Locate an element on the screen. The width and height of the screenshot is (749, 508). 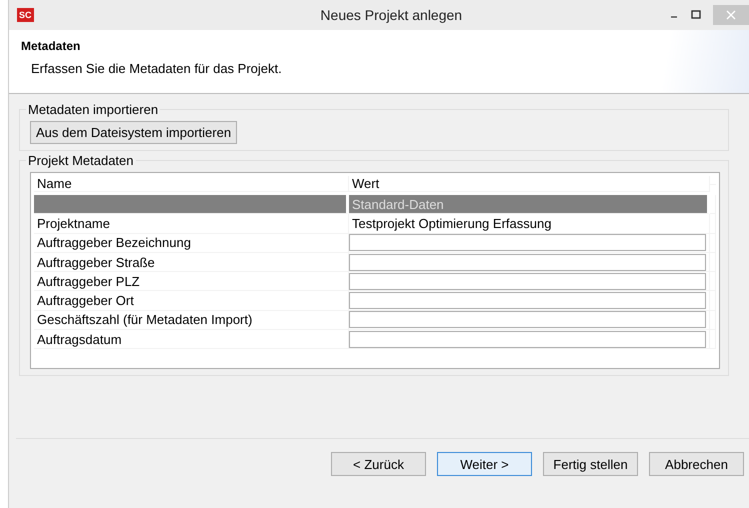
wizard-button: Abbrechen is located at coordinates (696, 464).